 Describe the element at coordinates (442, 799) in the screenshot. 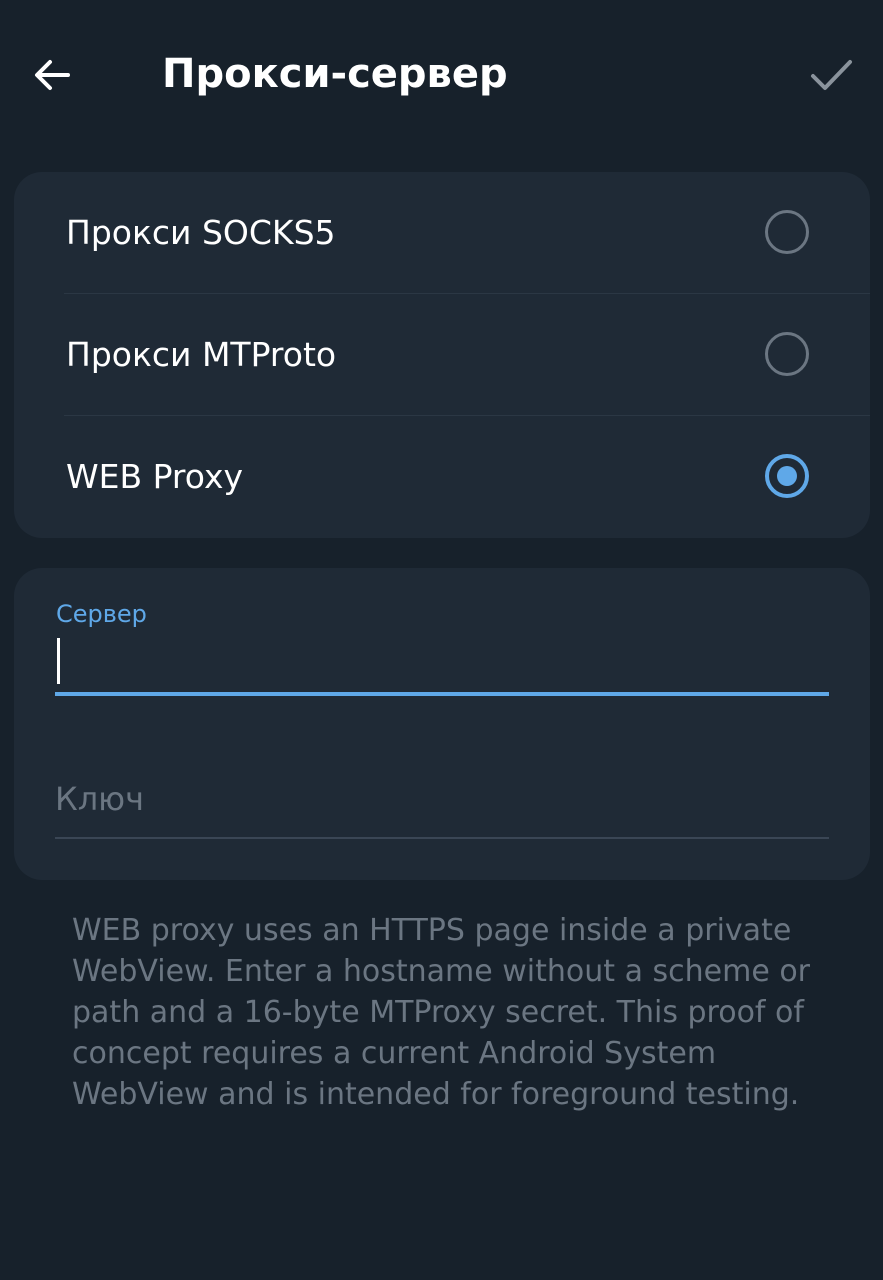

I see `key-input` at that location.